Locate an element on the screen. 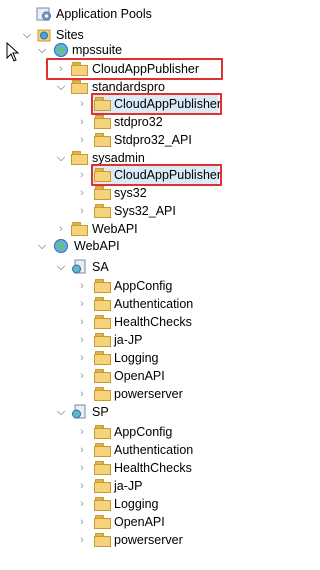  tree-item-powerserver: › powerserver is located at coordinates (100, 540).